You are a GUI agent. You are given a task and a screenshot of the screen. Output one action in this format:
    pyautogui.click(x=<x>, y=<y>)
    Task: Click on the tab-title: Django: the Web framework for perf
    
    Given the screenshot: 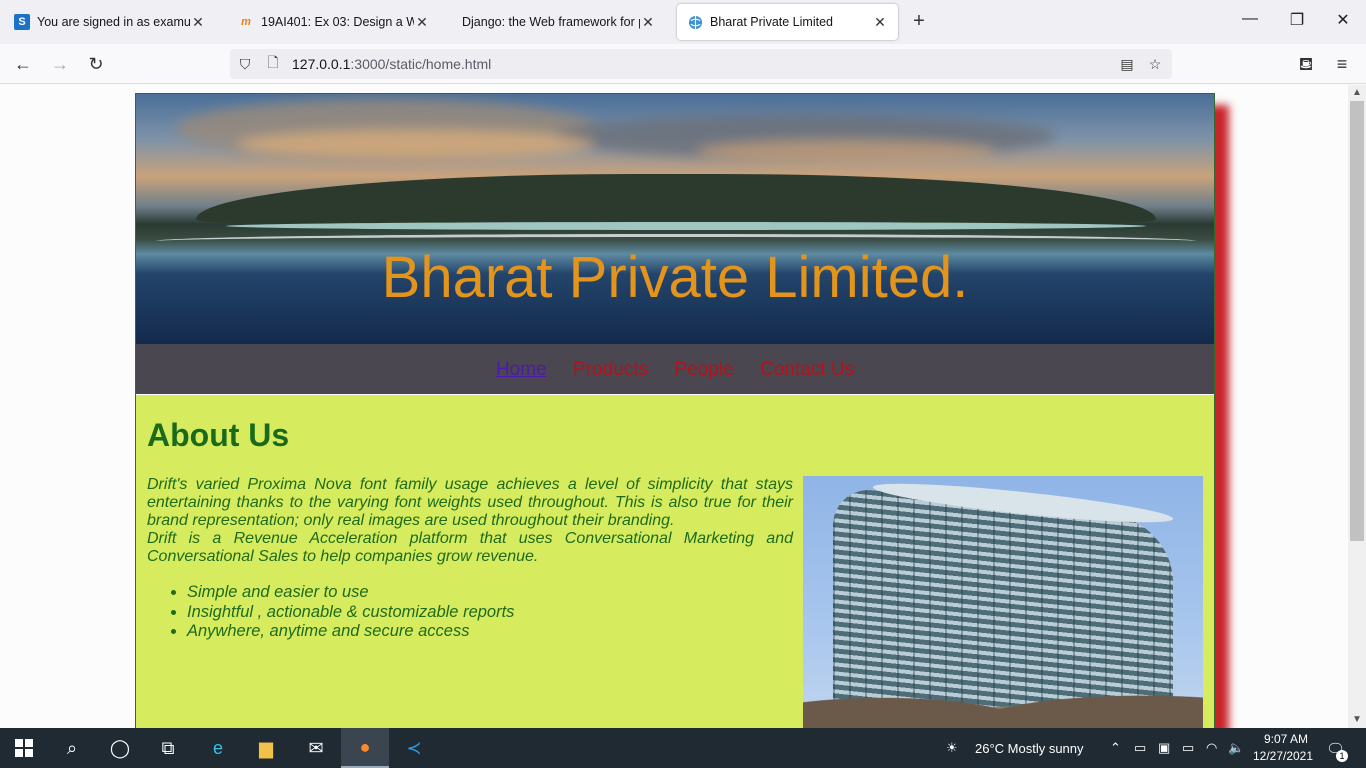 What is the action you would take?
    pyautogui.click(x=551, y=22)
    